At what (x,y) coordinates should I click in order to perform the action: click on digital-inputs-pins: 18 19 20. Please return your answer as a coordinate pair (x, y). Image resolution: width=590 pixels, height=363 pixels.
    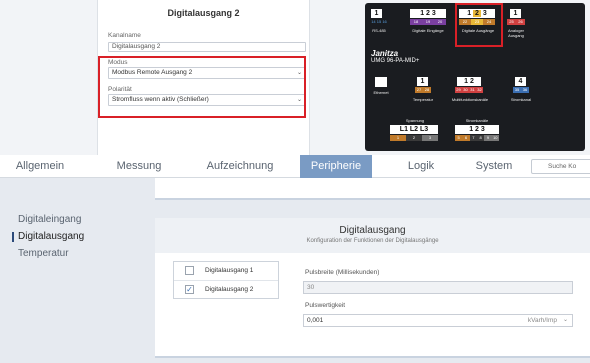
    Looking at the image, I should click on (428, 22).